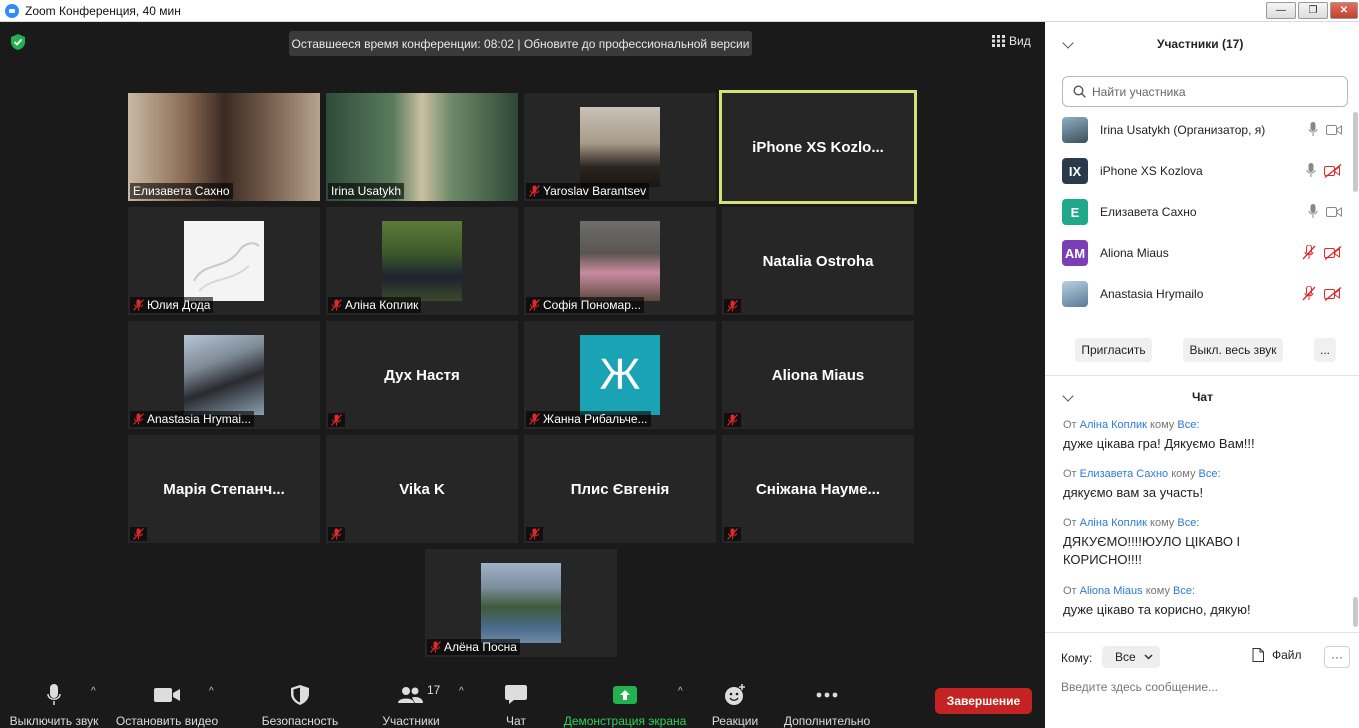 The width and height of the screenshot is (1359, 728). What do you see at coordinates (1131, 657) in the screenshot?
I see `recipient-select: Все` at bounding box center [1131, 657].